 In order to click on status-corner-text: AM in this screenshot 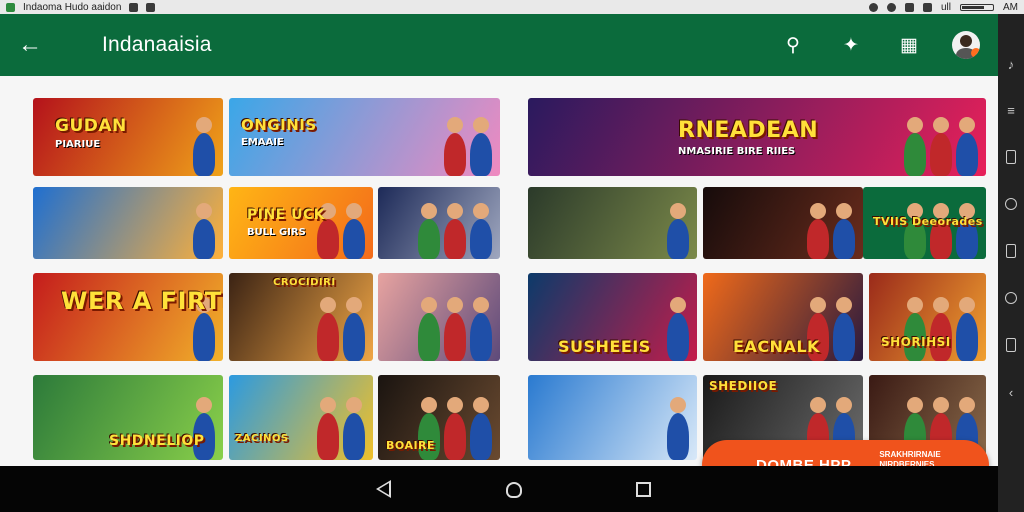, I will do `click(1010, 7)`.